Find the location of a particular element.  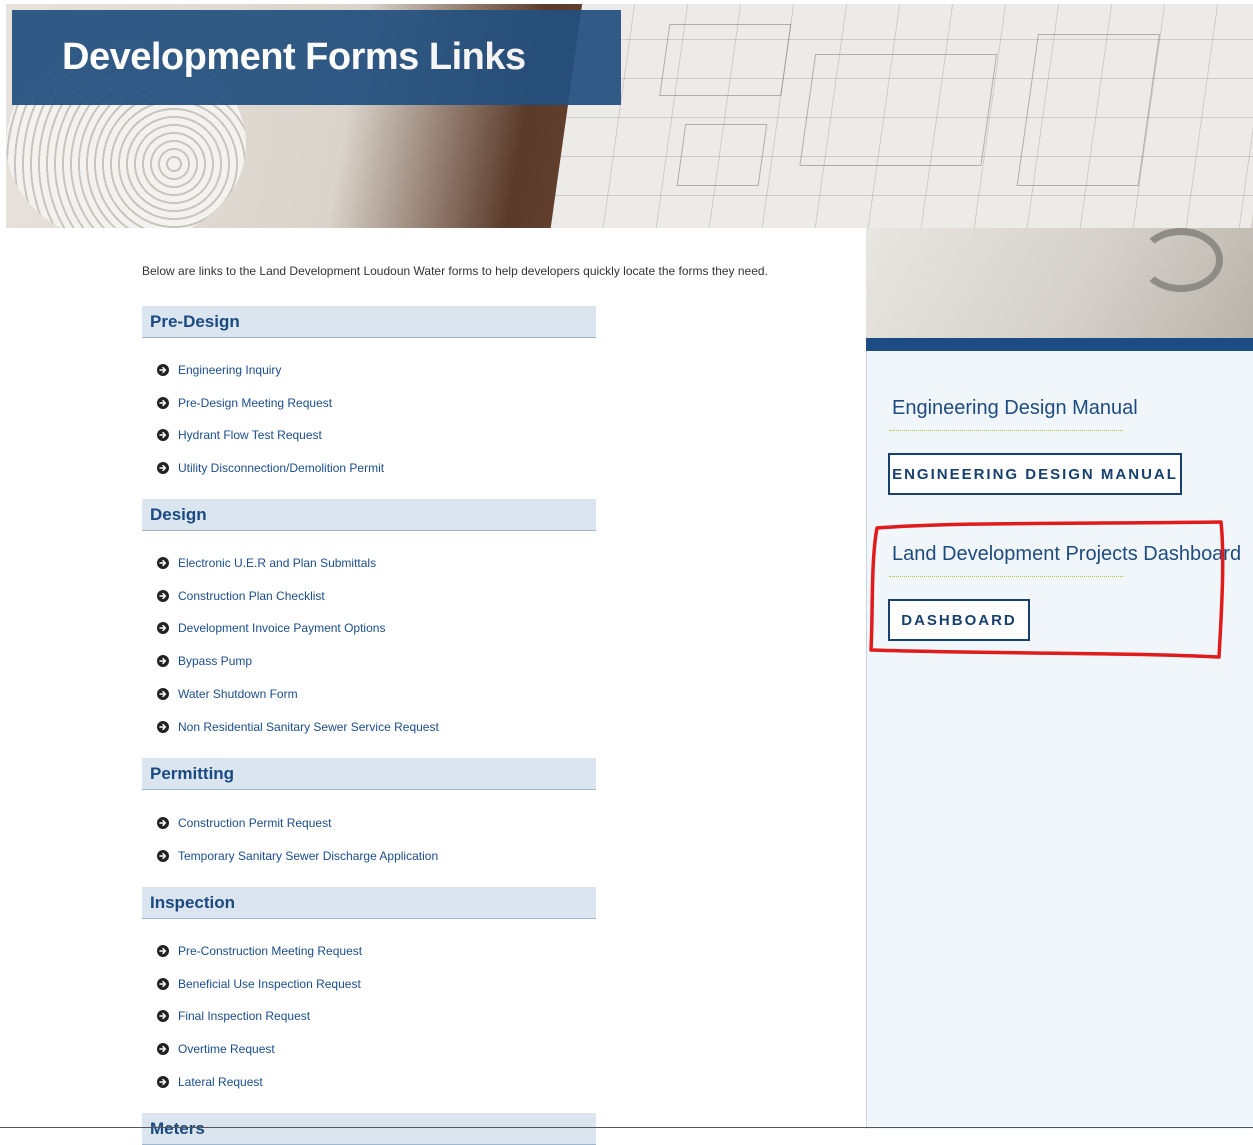

form-link: Hydrant Flow Test Request is located at coordinates (239, 435).